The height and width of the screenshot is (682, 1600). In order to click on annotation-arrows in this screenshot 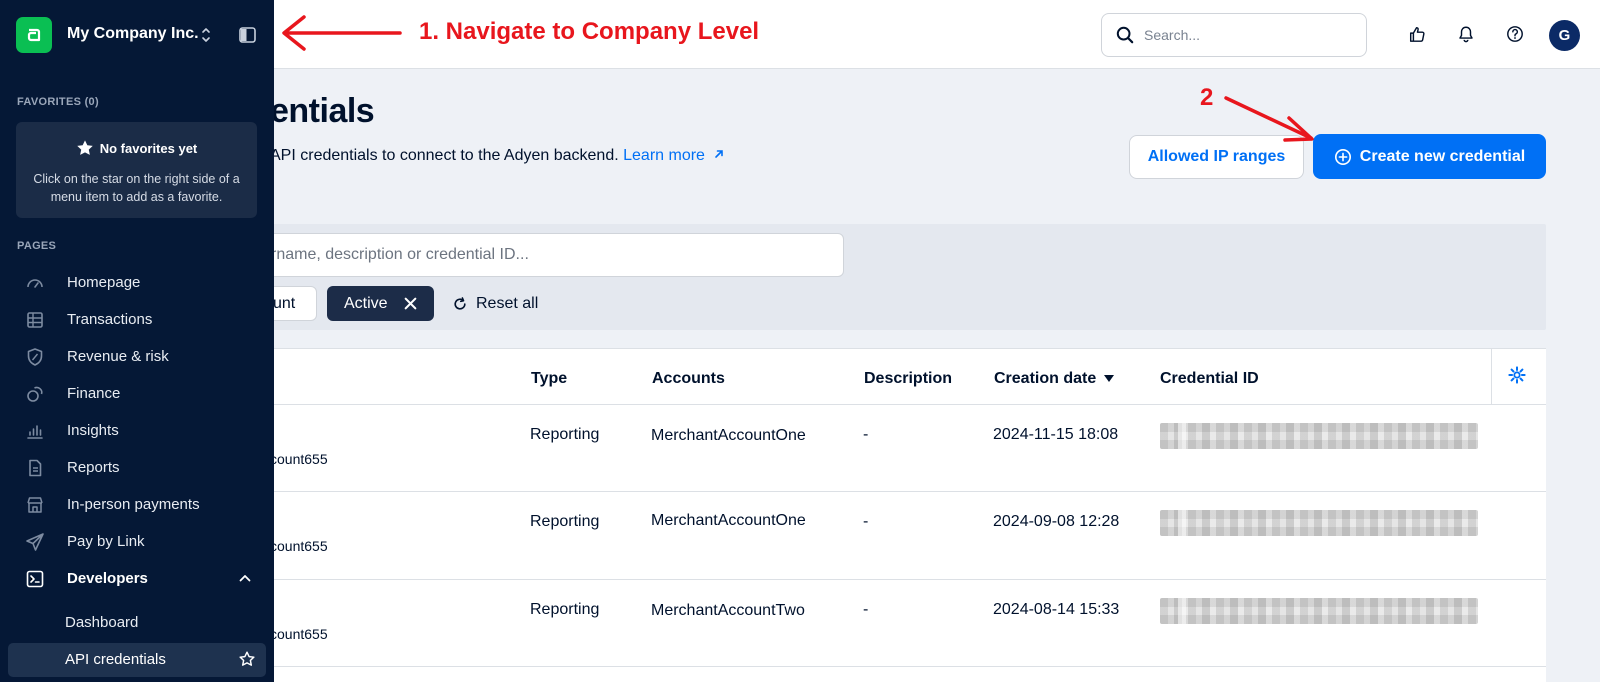, I will do `click(798, 78)`.